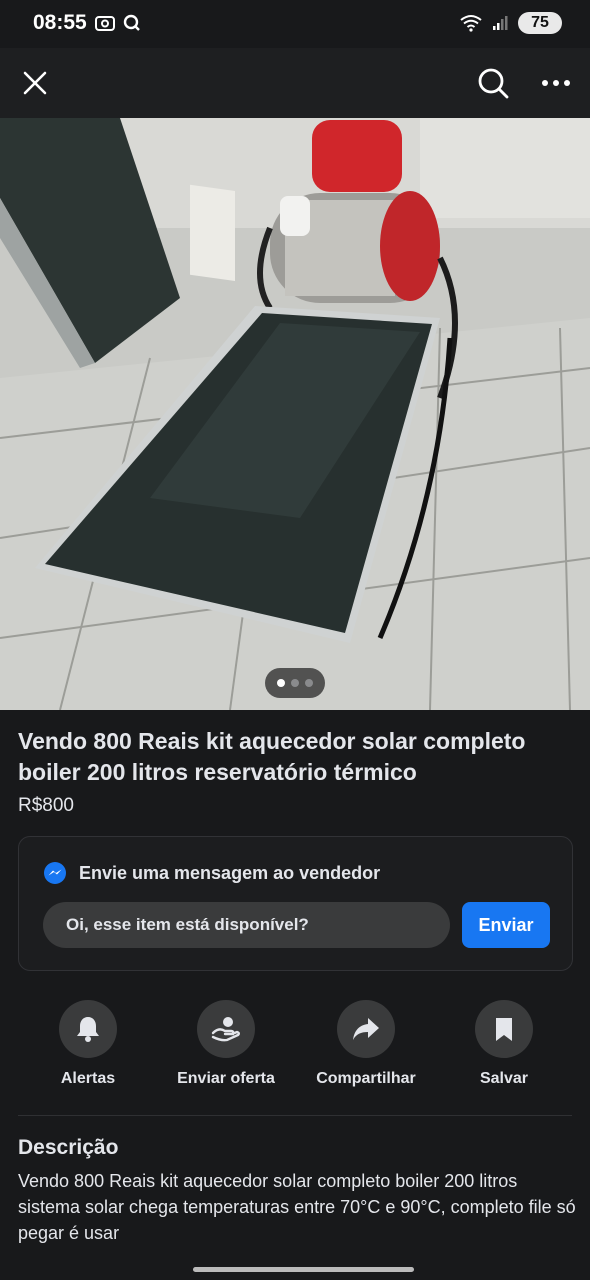 This screenshot has height=1280, width=590. I want to click on close-button, so click(35, 83).